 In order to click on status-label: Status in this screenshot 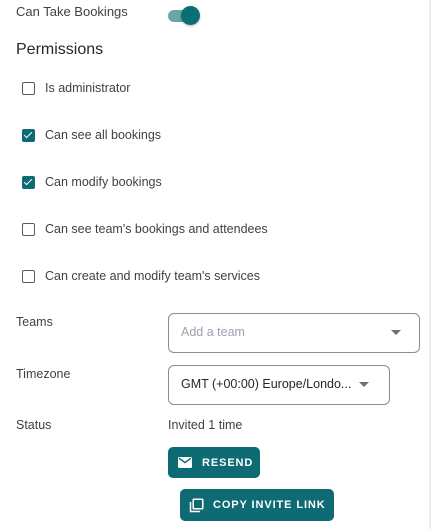, I will do `click(34, 425)`.